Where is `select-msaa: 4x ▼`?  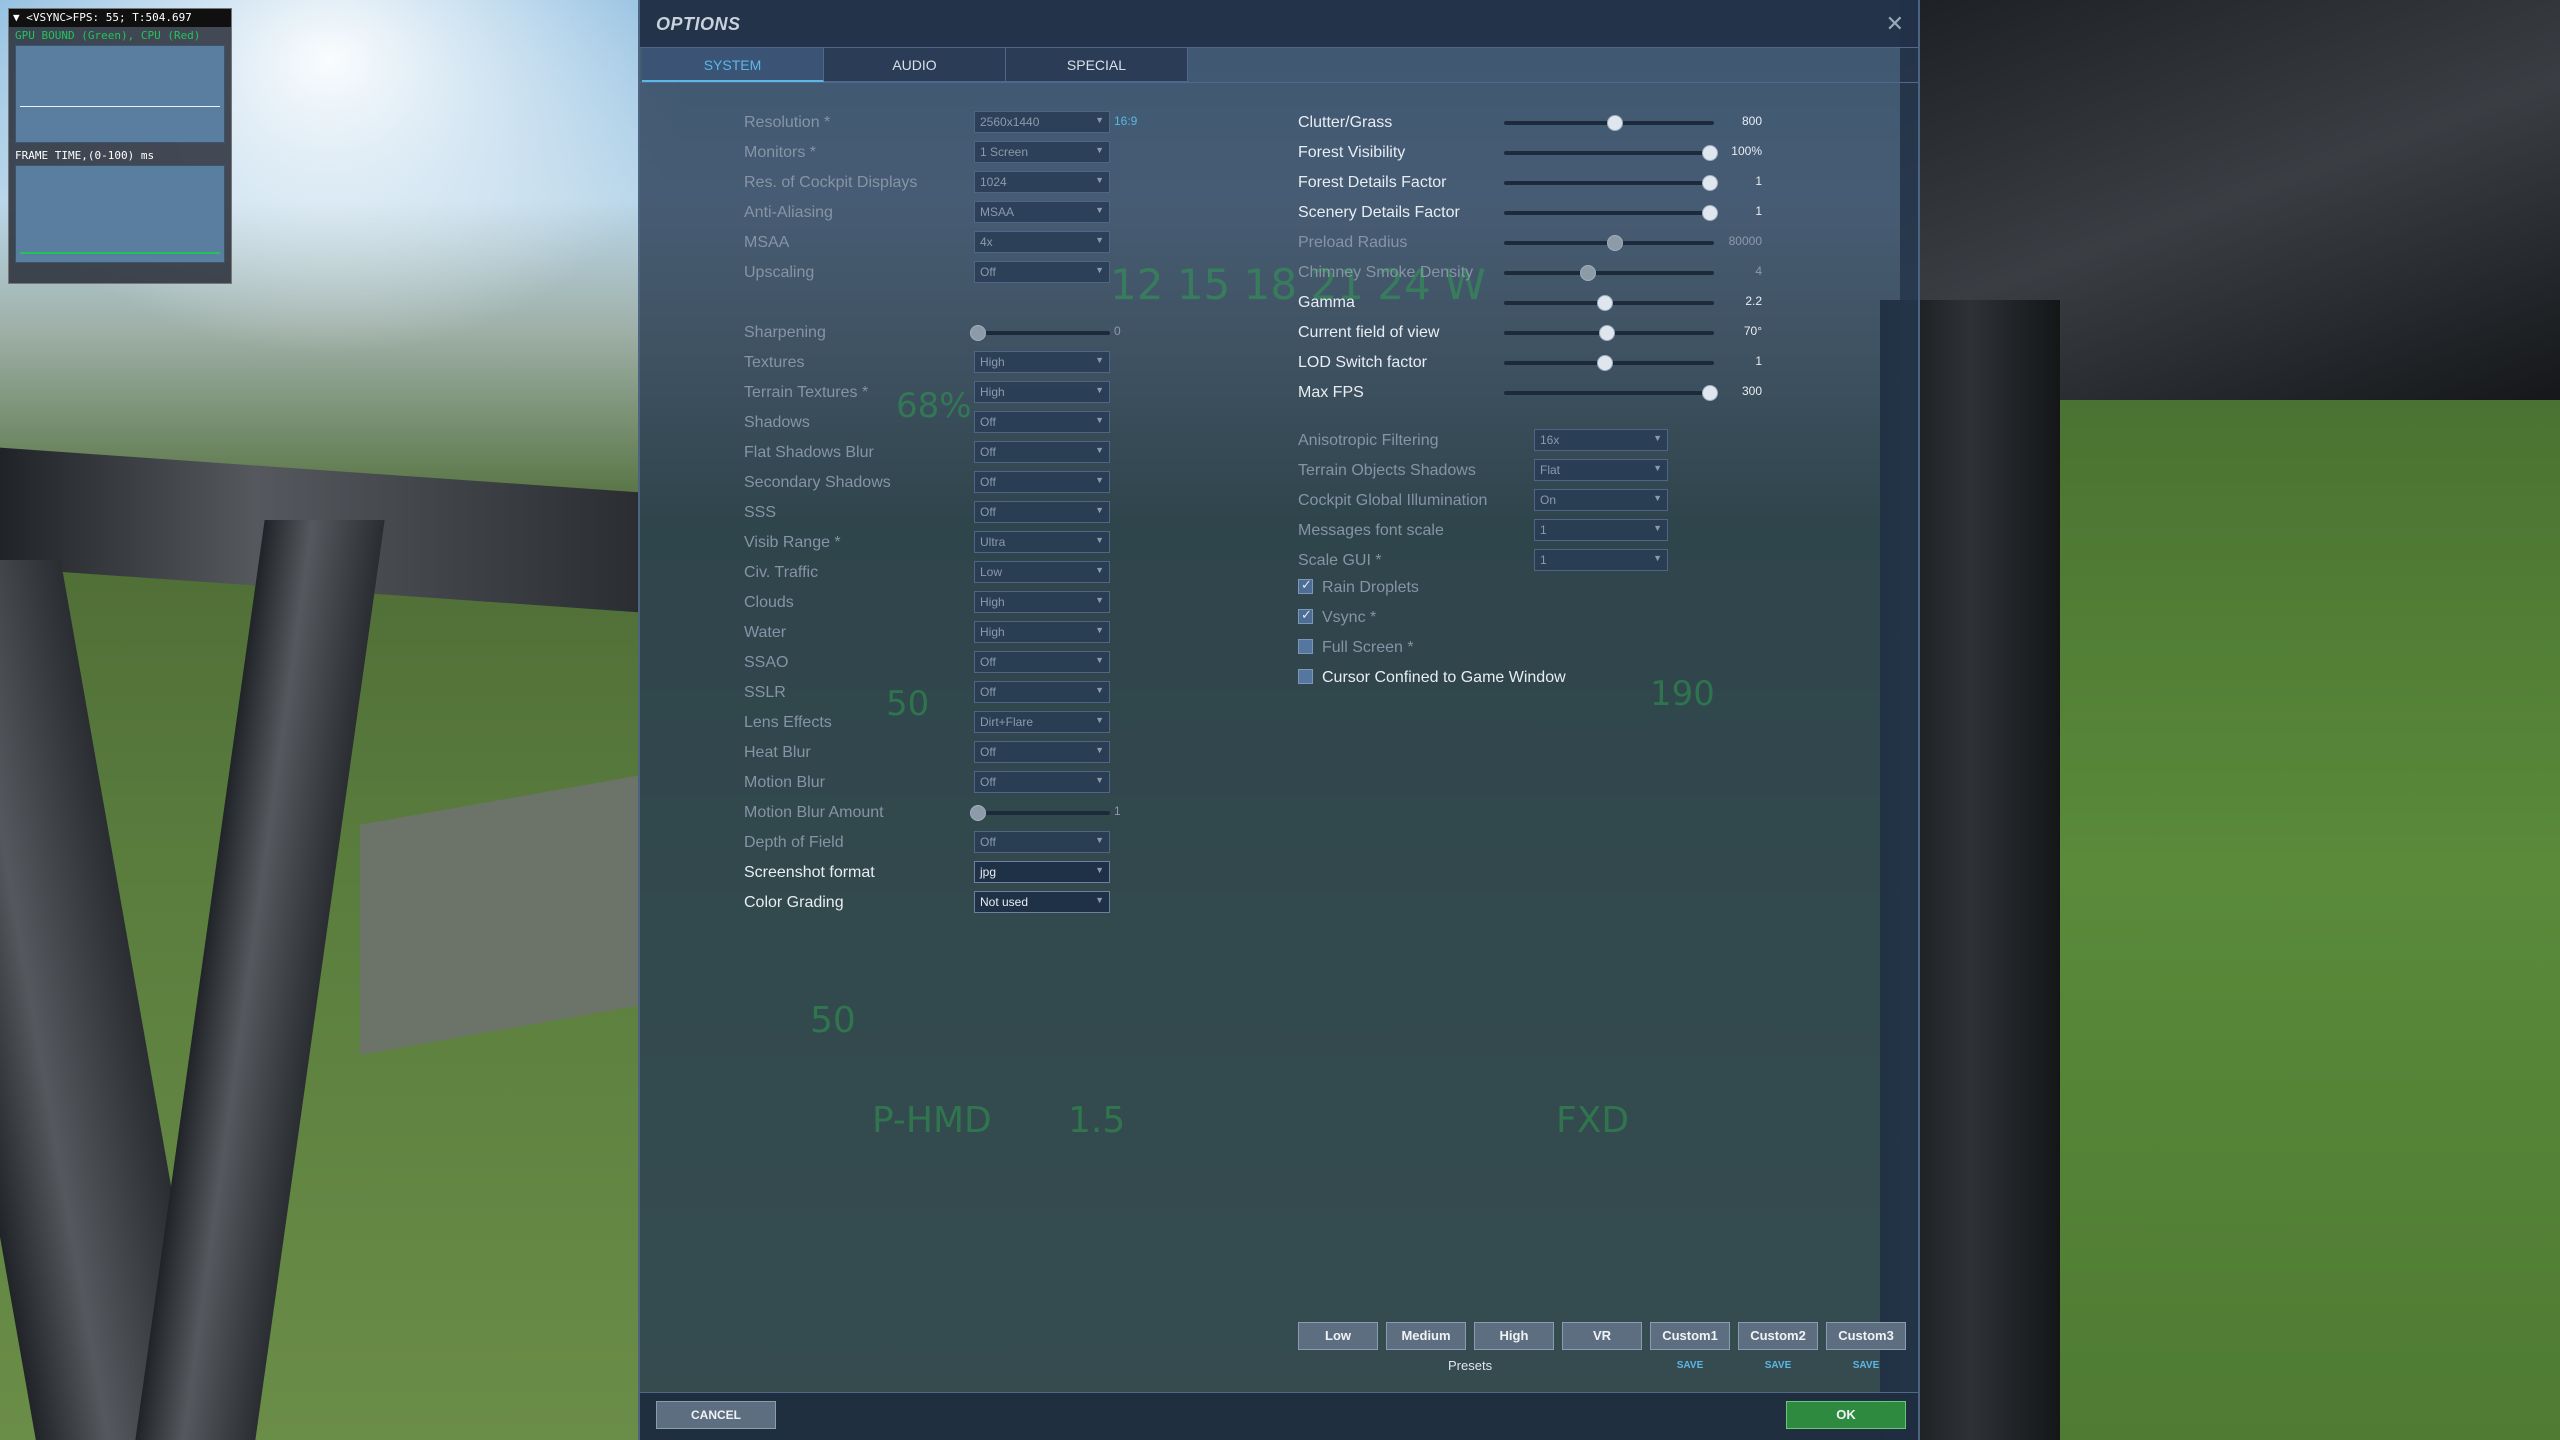 select-msaa: 4x ▼ is located at coordinates (1042, 242).